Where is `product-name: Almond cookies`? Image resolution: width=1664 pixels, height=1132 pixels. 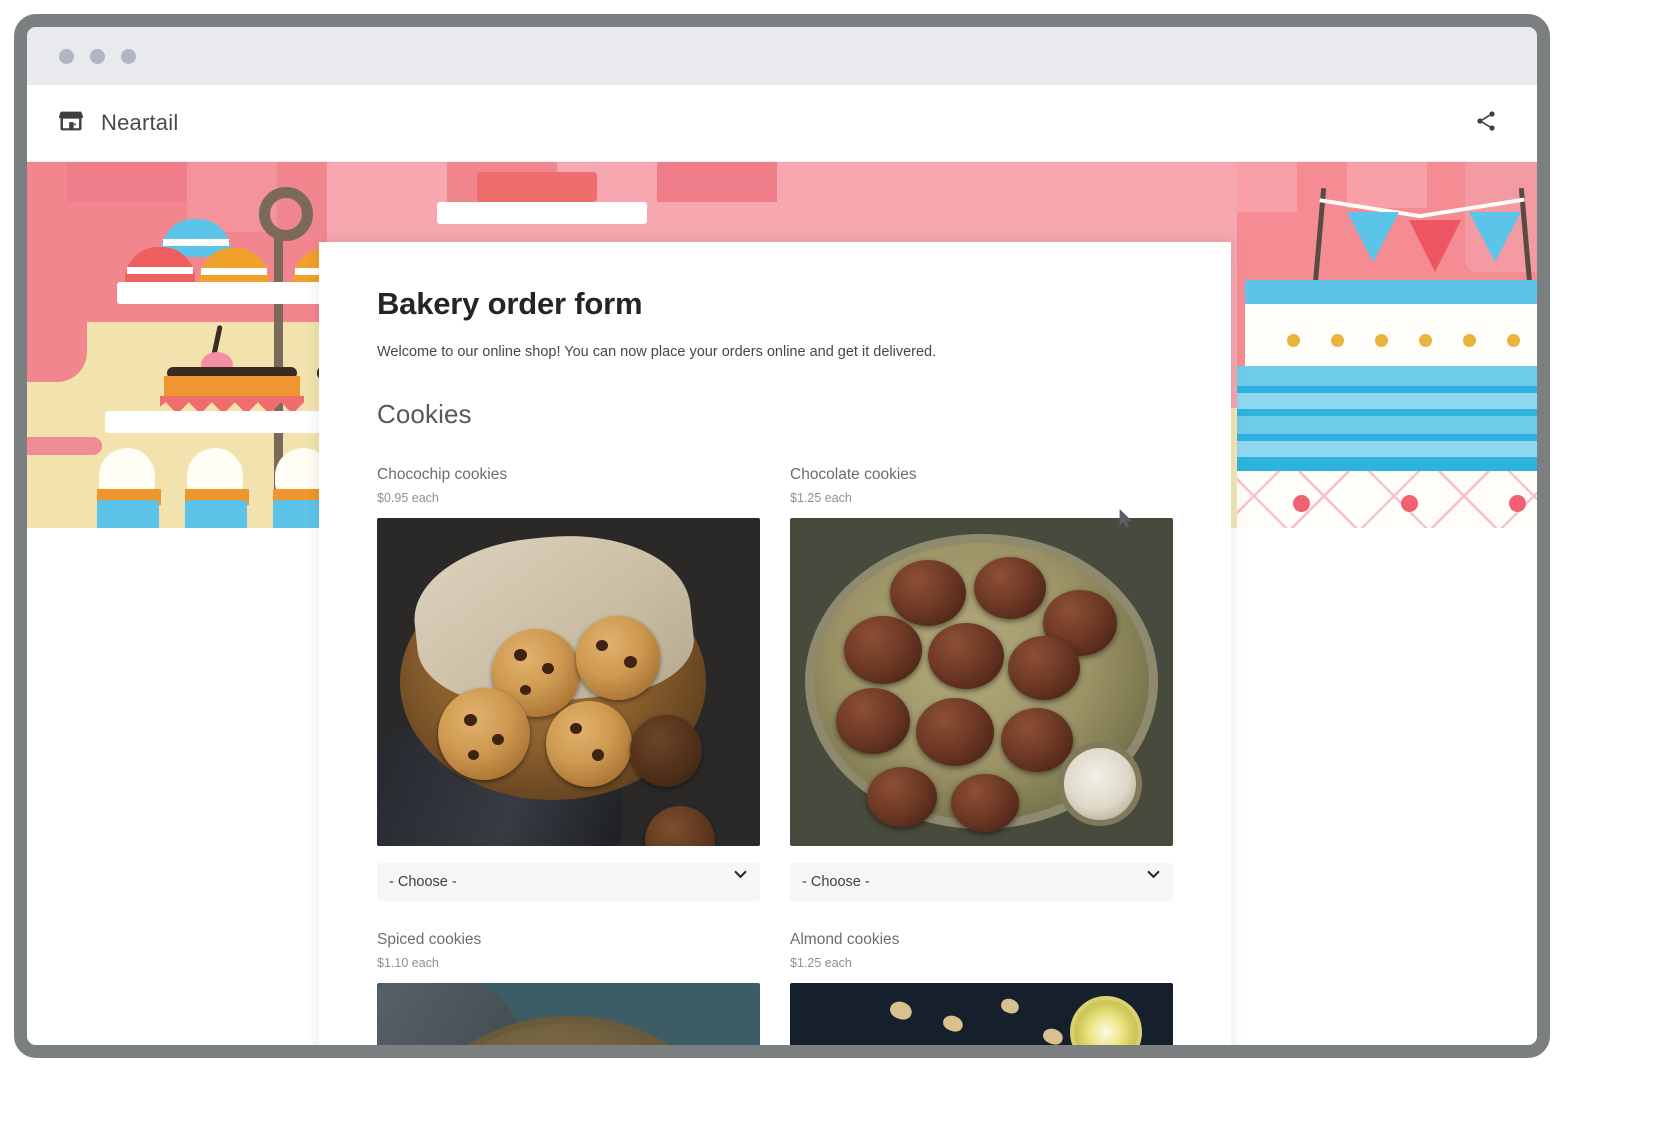
product-name: Almond cookies is located at coordinates (845, 939).